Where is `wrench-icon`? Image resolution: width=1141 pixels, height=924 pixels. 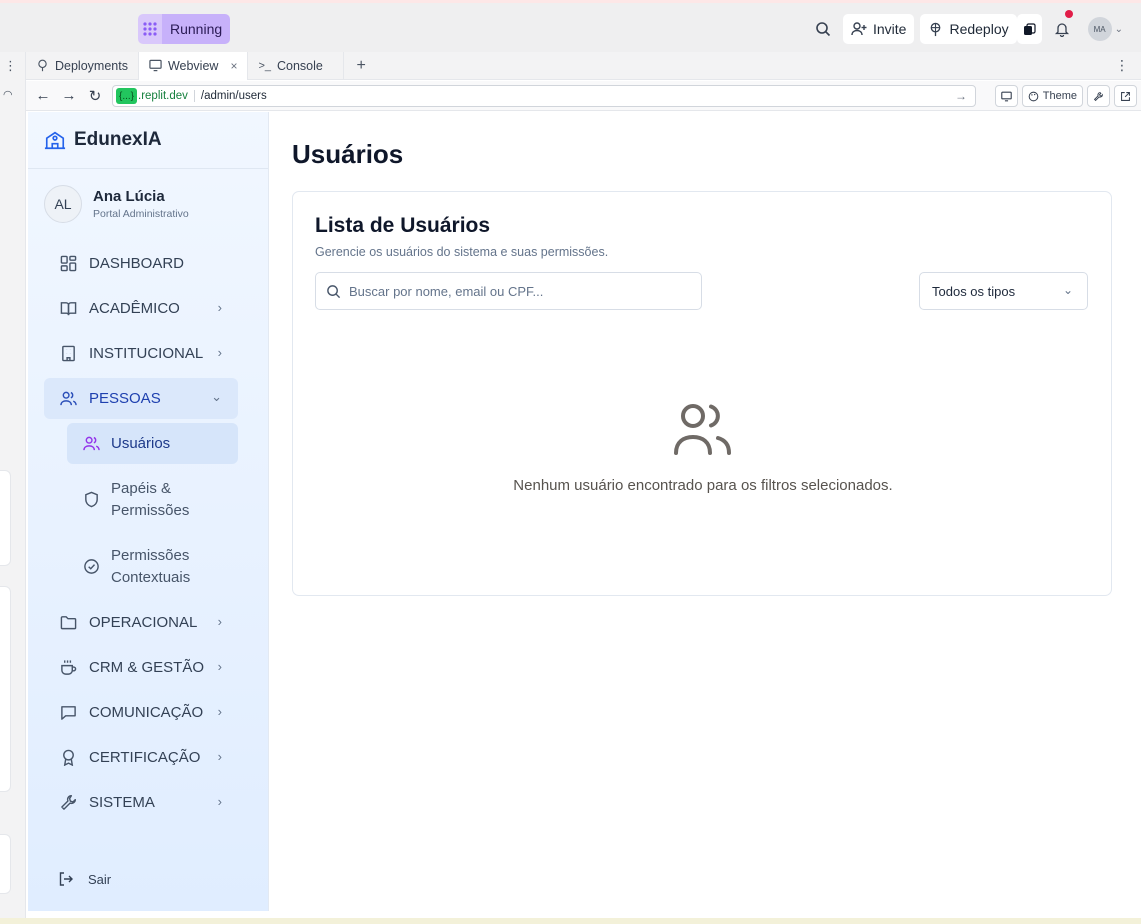 wrench-icon is located at coordinates (1098, 96).